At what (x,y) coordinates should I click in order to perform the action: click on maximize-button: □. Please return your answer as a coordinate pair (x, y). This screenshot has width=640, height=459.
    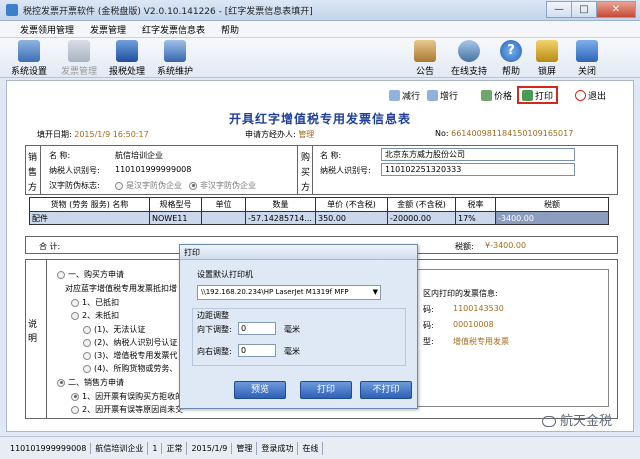
    Looking at the image, I should click on (584, 9).